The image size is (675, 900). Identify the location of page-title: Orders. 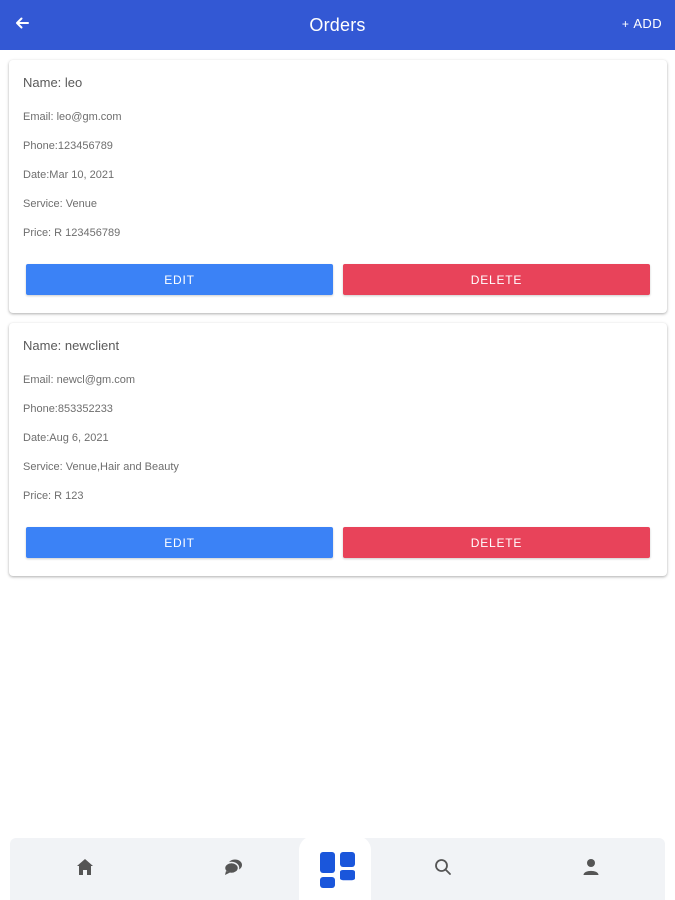
(337, 24).